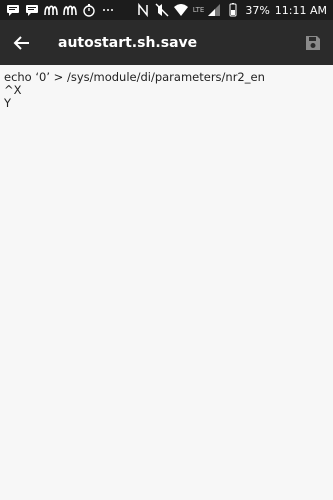  I want to click on status-bar: LTE 37% 11:11 AM, so click(166, 10).